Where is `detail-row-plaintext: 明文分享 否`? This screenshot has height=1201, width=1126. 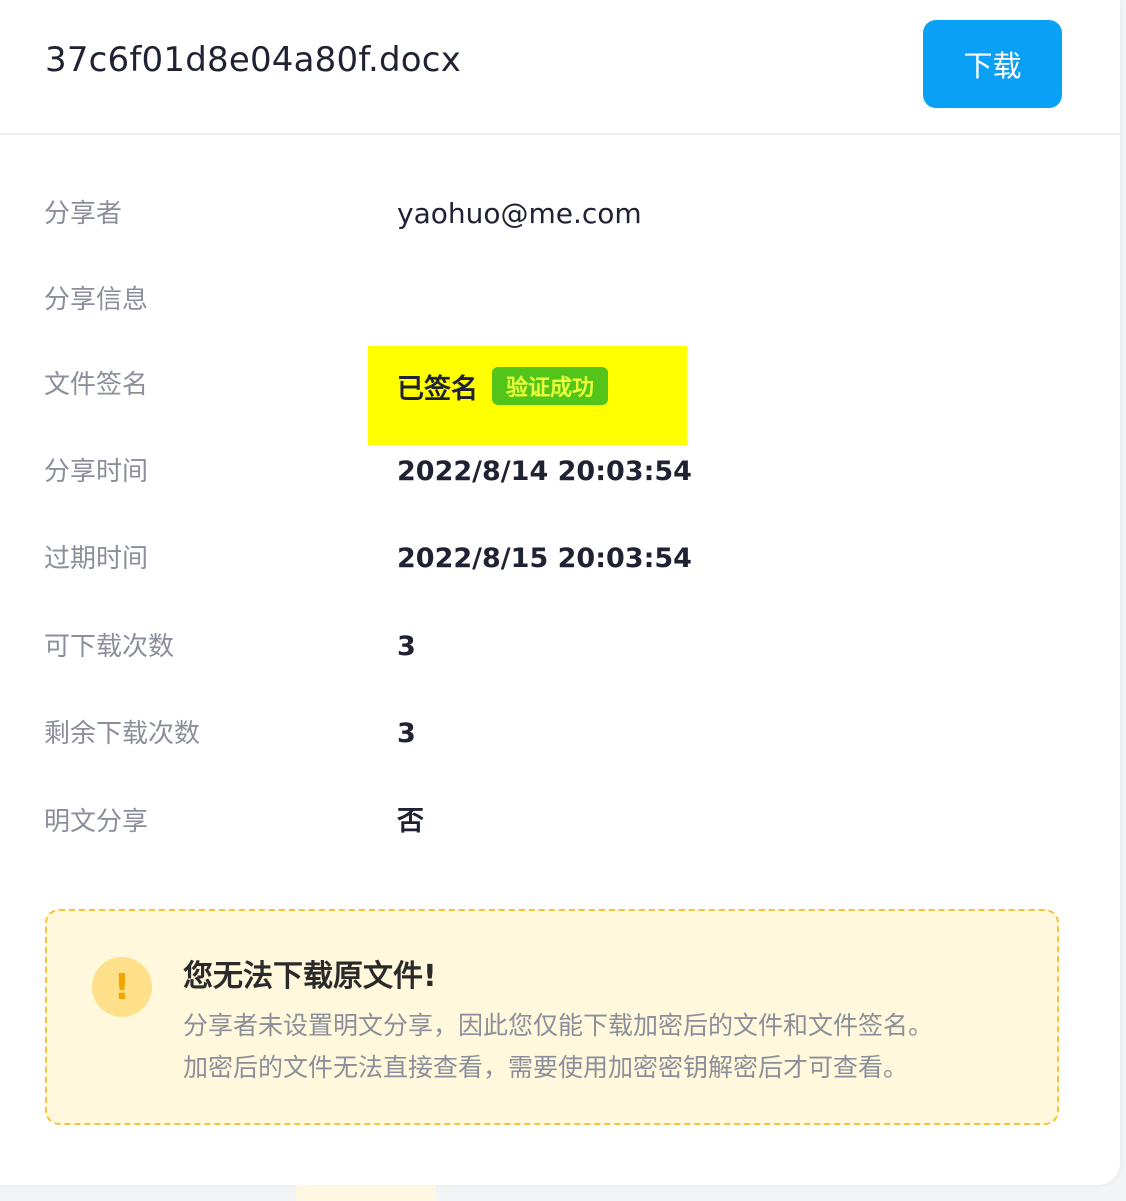
detail-row-plaintext: 明文分享 否 is located at coordinates (560, 822).